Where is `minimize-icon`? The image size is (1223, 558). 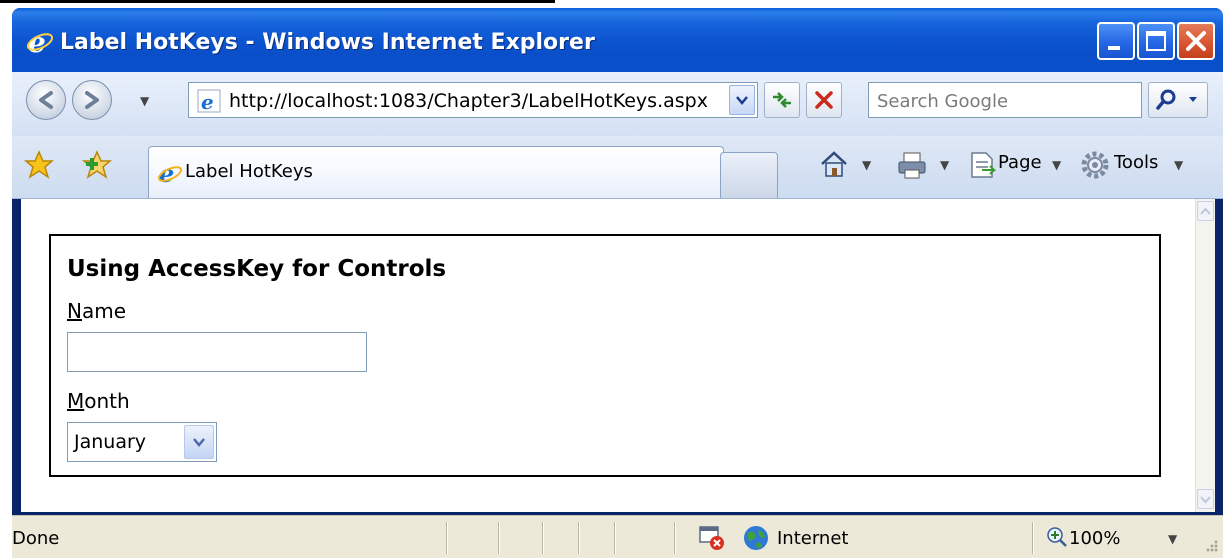
minimize-icon is located at coordinates (1114, 48).